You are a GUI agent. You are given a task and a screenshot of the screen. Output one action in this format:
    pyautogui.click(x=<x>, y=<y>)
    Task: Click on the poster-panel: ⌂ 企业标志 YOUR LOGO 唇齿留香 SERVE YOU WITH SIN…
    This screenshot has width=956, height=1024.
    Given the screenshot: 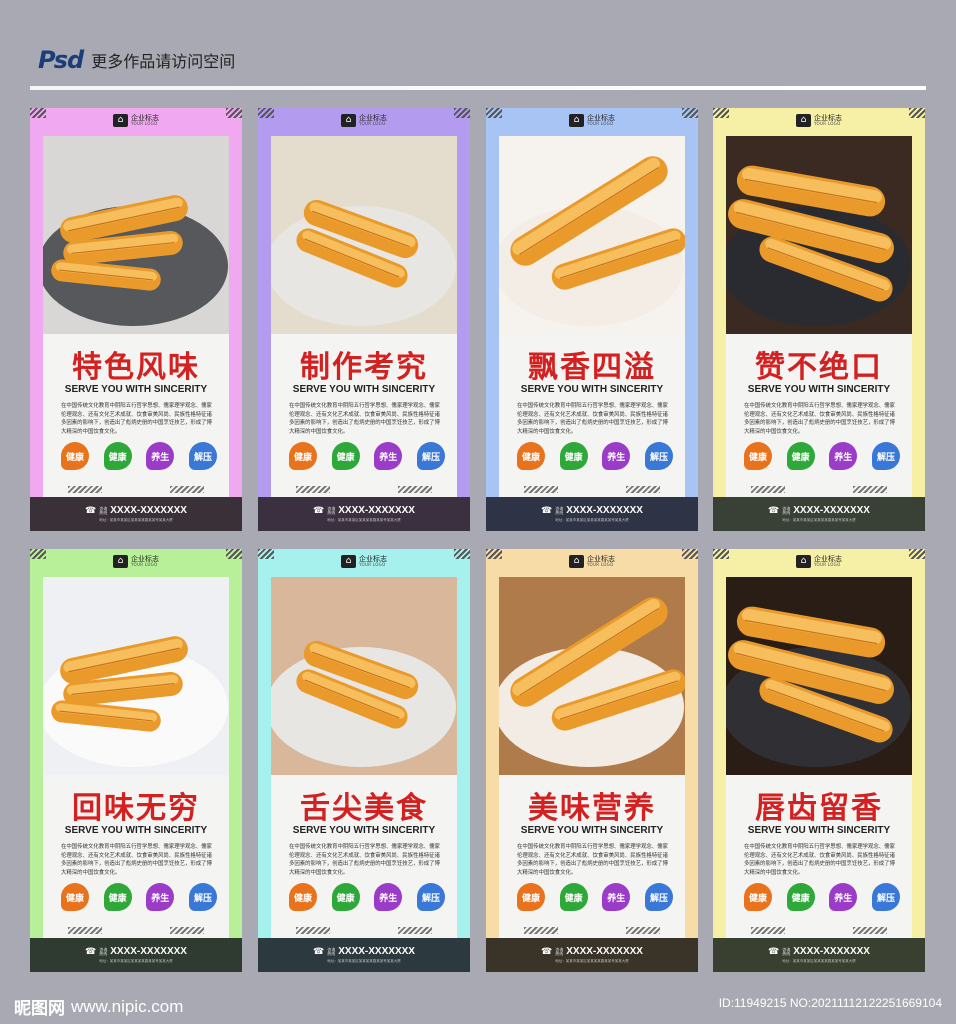 What is the action you would take?
    pyautogui.click(x=819, y=760)
    